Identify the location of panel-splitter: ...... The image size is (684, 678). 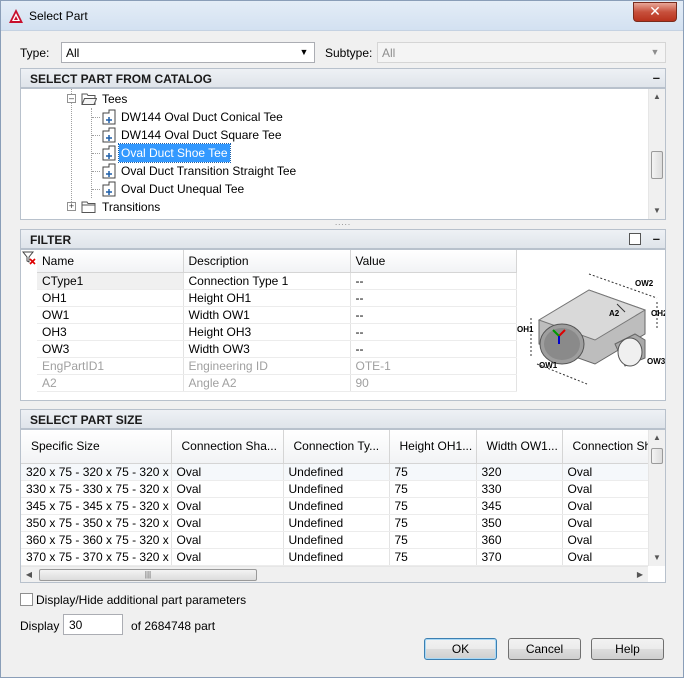
(343, 224).